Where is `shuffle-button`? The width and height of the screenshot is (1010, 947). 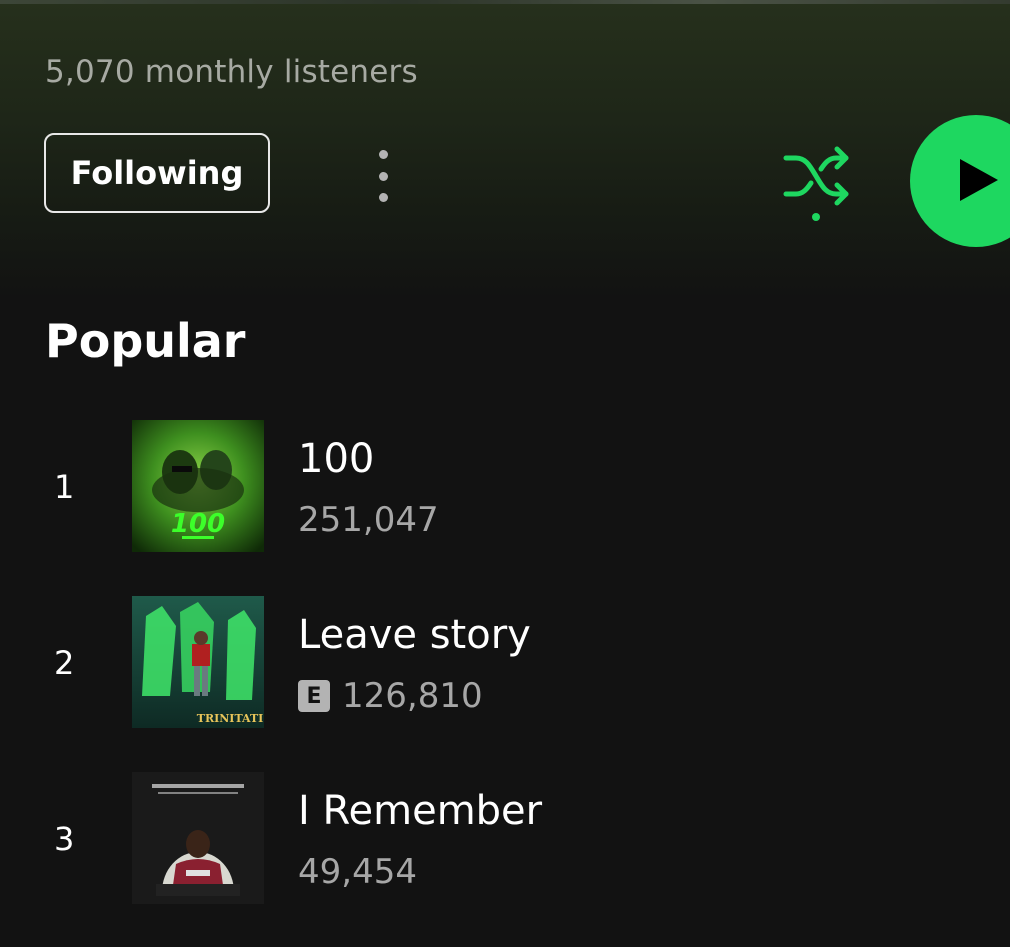 shuffle-button is located at coordinates (816, 186).